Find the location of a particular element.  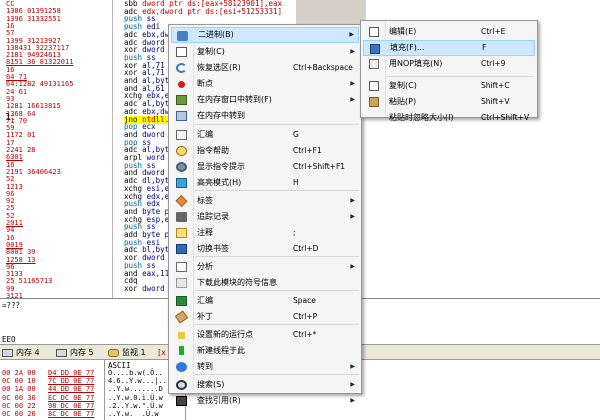

menu-item-label: 搜索(S) is located at coordinates (211, 384).